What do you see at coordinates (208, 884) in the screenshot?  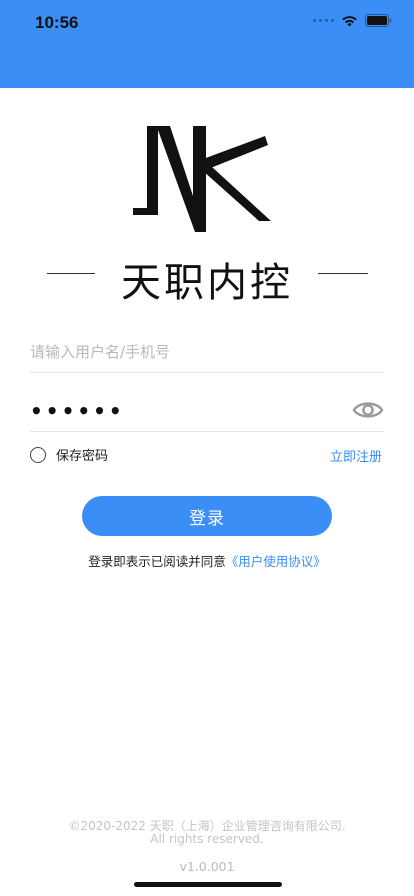 I see `home-indicator` at bounding box center [208, 884].